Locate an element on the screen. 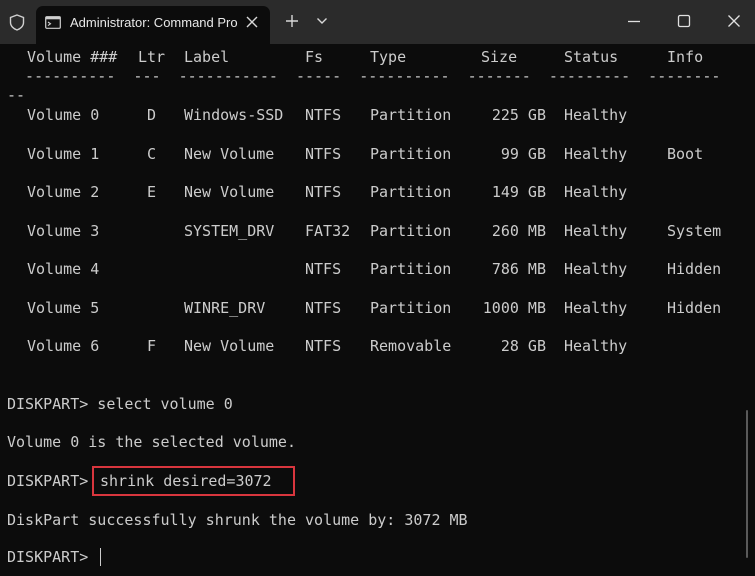 The image size is (755, 576). highlight-box is located at coordinates (193, 481).